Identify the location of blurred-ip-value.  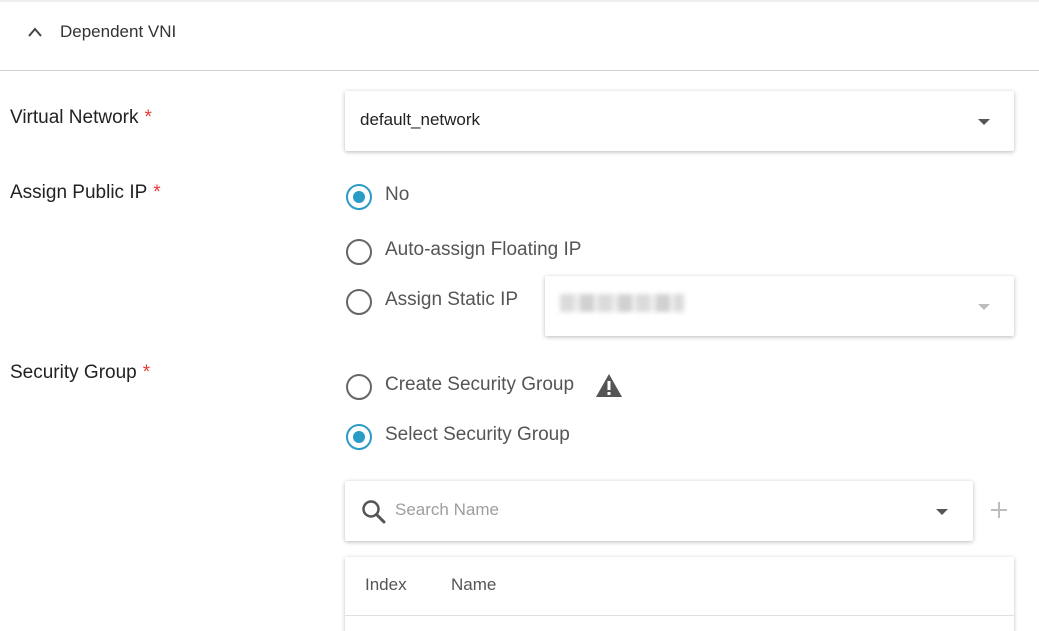
(622, 303).